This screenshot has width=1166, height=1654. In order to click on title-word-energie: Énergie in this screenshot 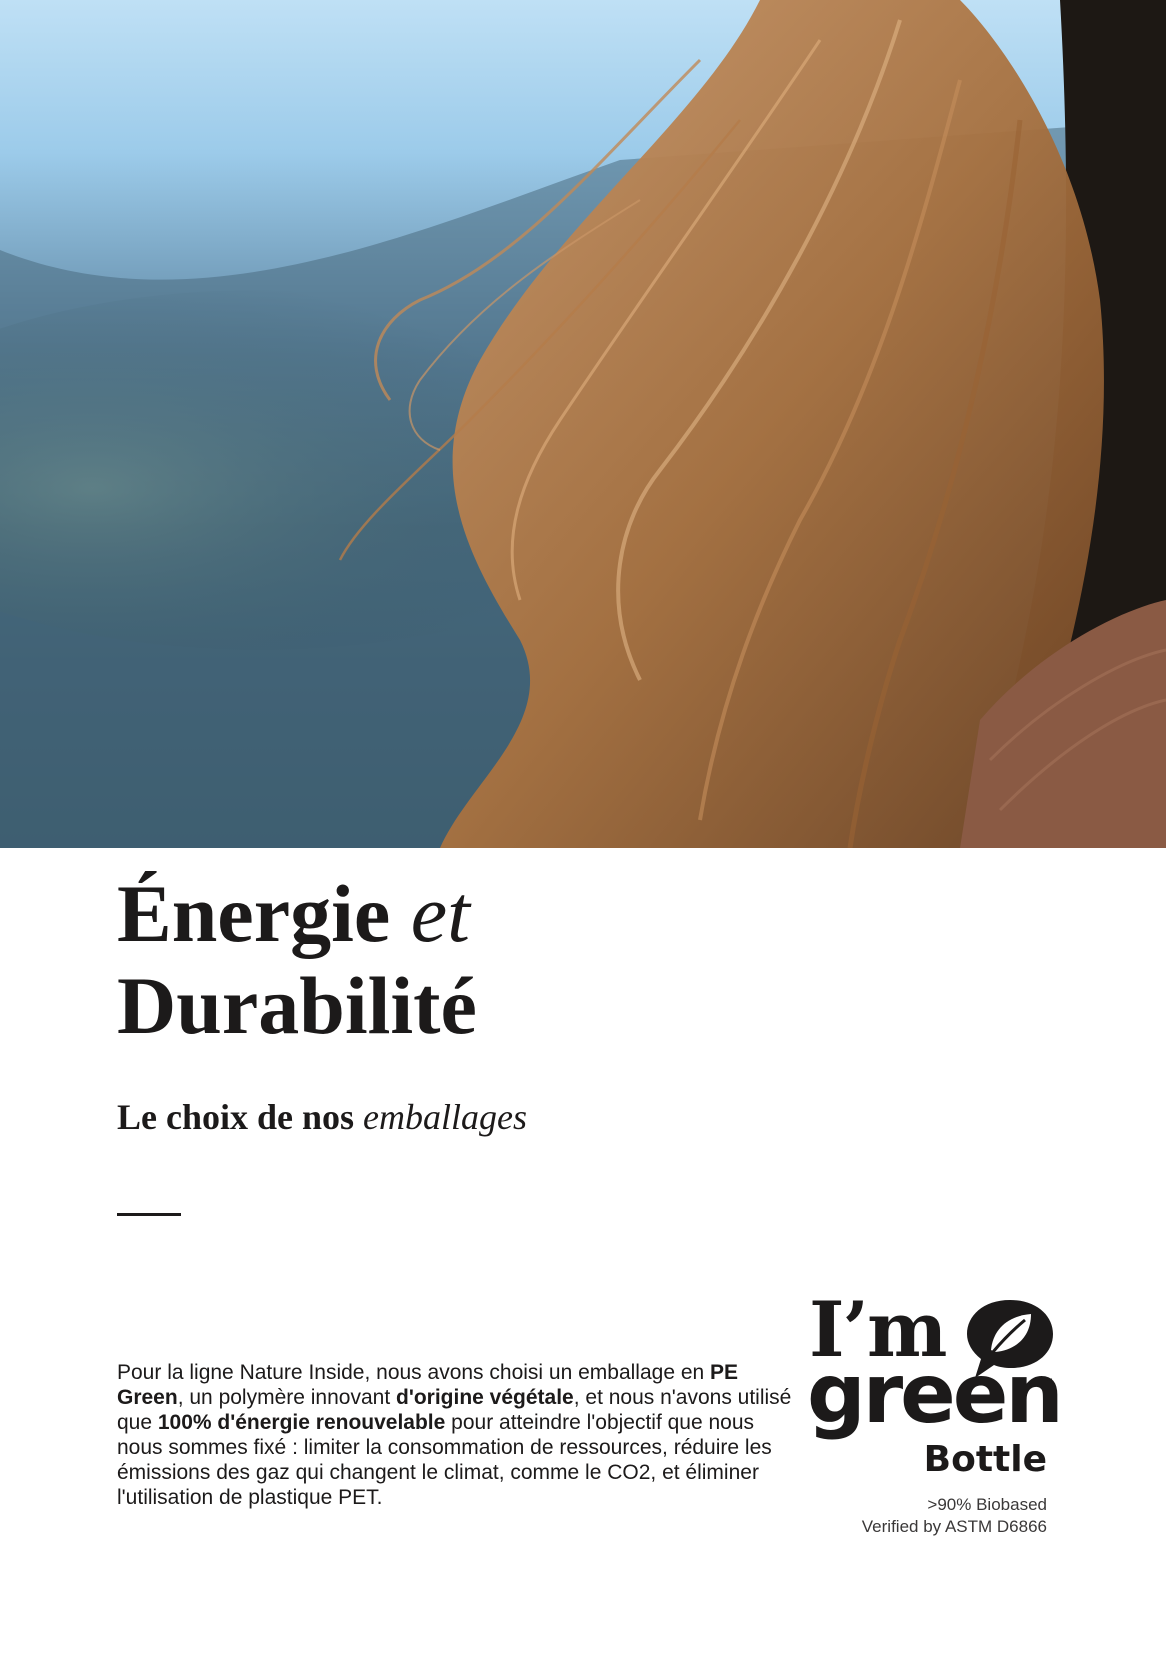, I will do `click(254, 913)`.